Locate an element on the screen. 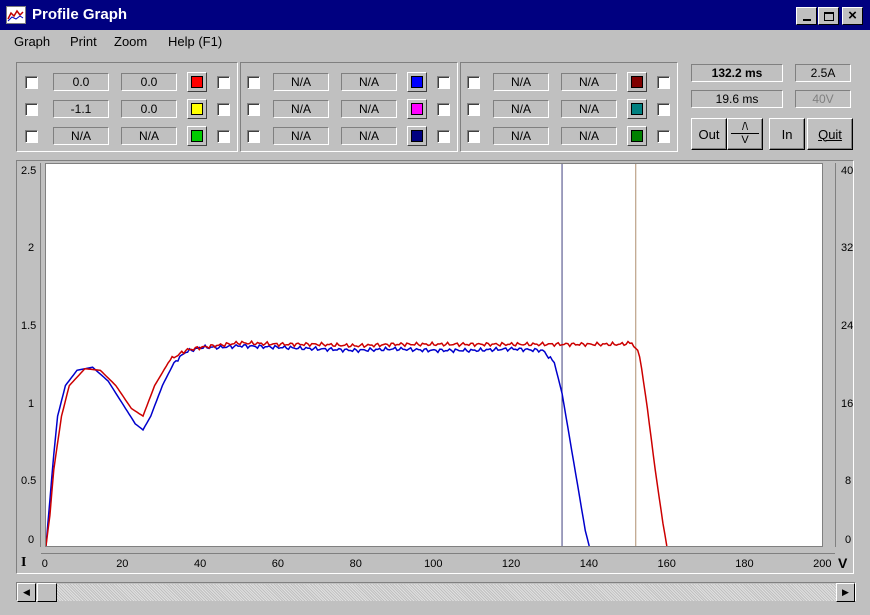 This screenshot has width=870, height=615. channel-8-color-swatch is located at coordinates (637, 109).